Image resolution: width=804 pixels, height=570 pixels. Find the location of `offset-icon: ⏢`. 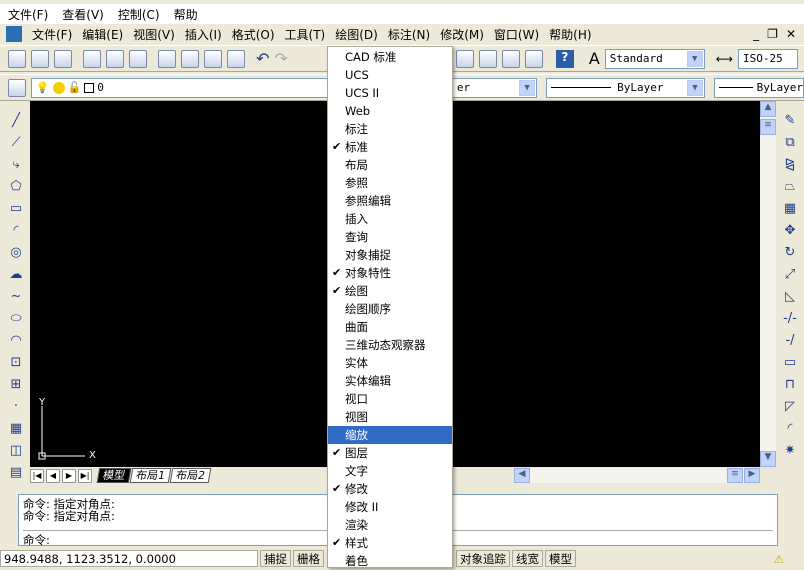

offset-icon: ⏢ is located at coordinates (790, 187).